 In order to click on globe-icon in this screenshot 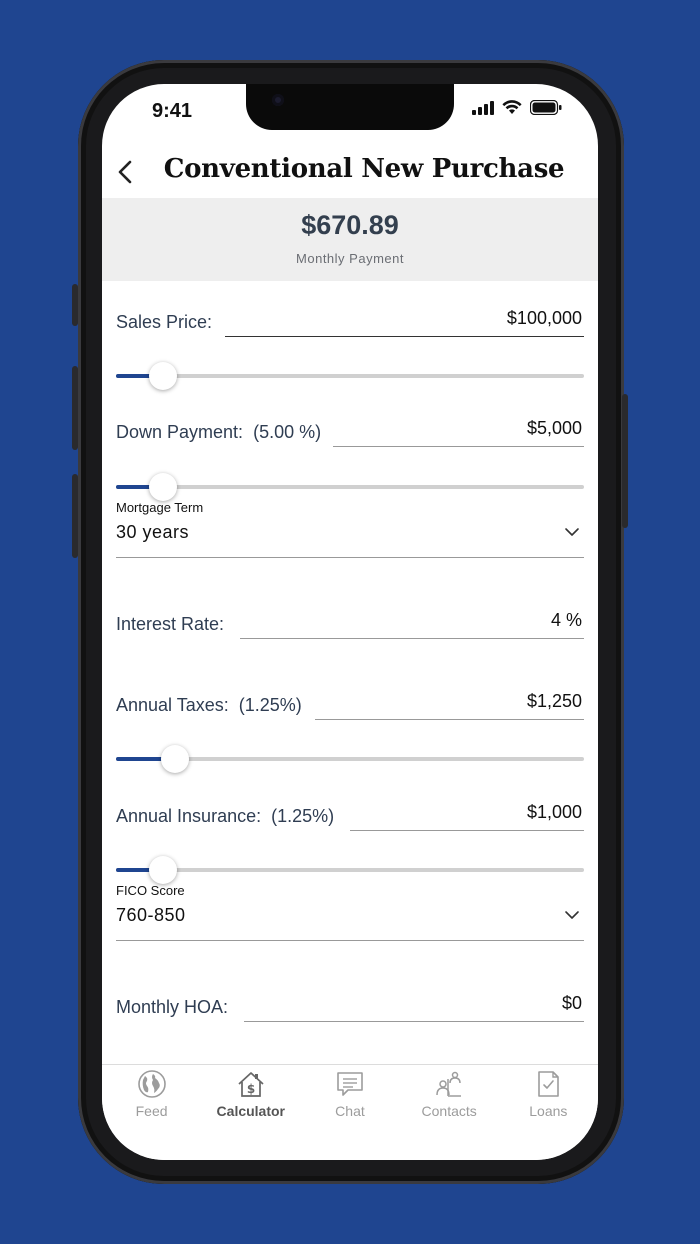, I will do `click(151, 1084)`.